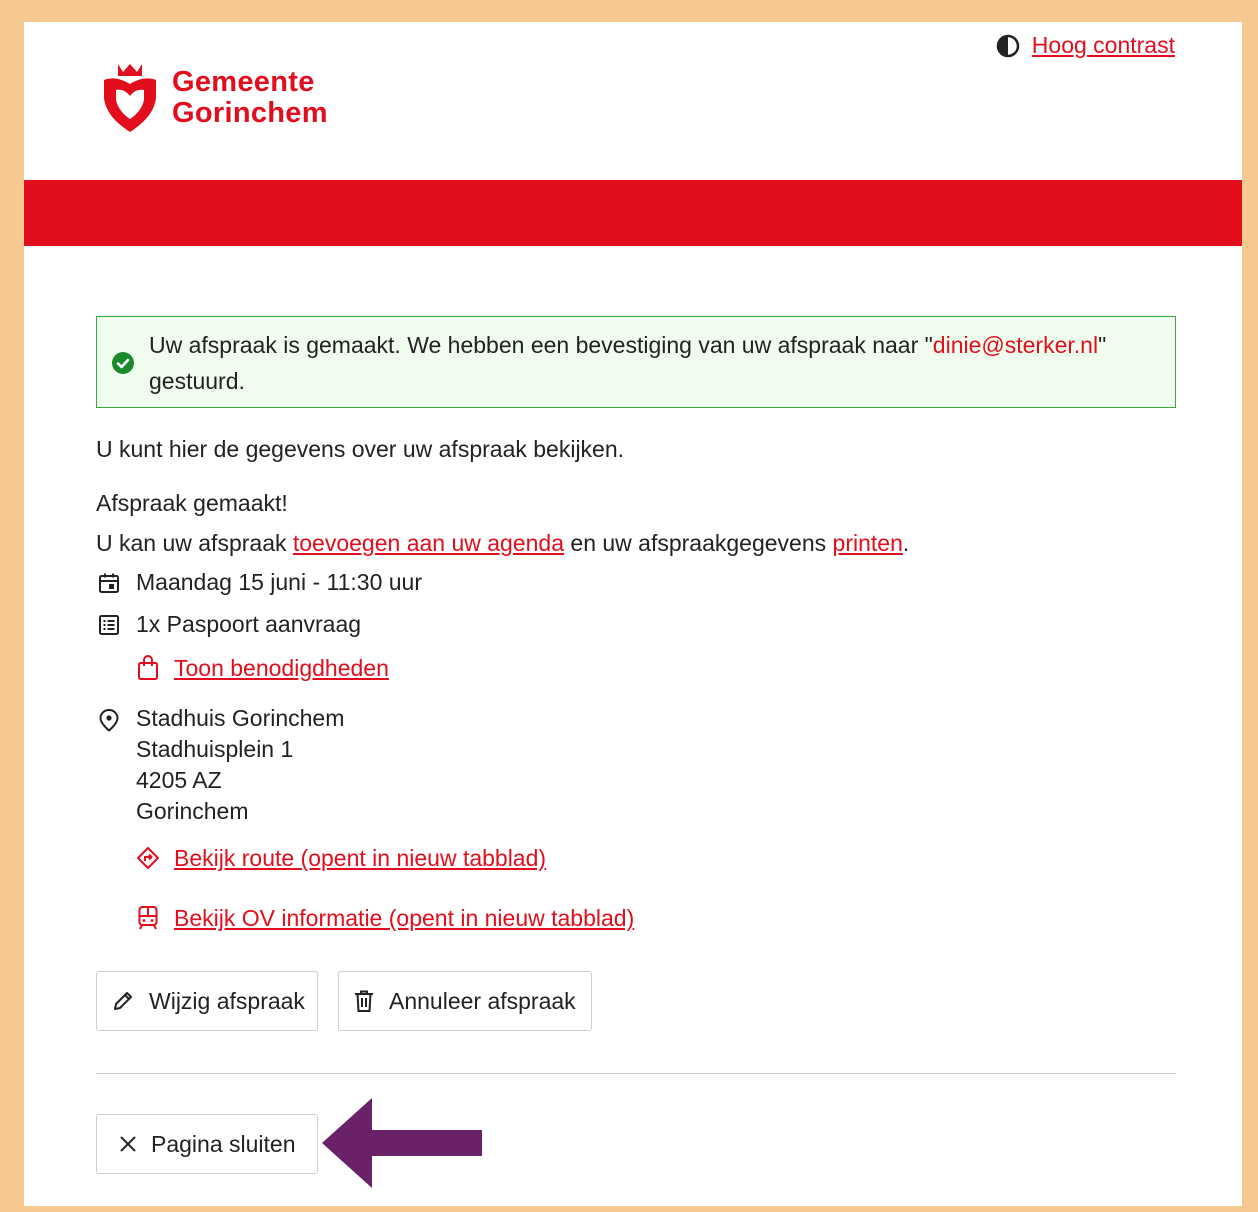 Image resolution: width=1258 pixels, height=1212 pixels. Describe the element at coordinates (428, 543) in the screenshot. I see `add-to-agenda-link: toevoegen aan uw agenda` at that location.